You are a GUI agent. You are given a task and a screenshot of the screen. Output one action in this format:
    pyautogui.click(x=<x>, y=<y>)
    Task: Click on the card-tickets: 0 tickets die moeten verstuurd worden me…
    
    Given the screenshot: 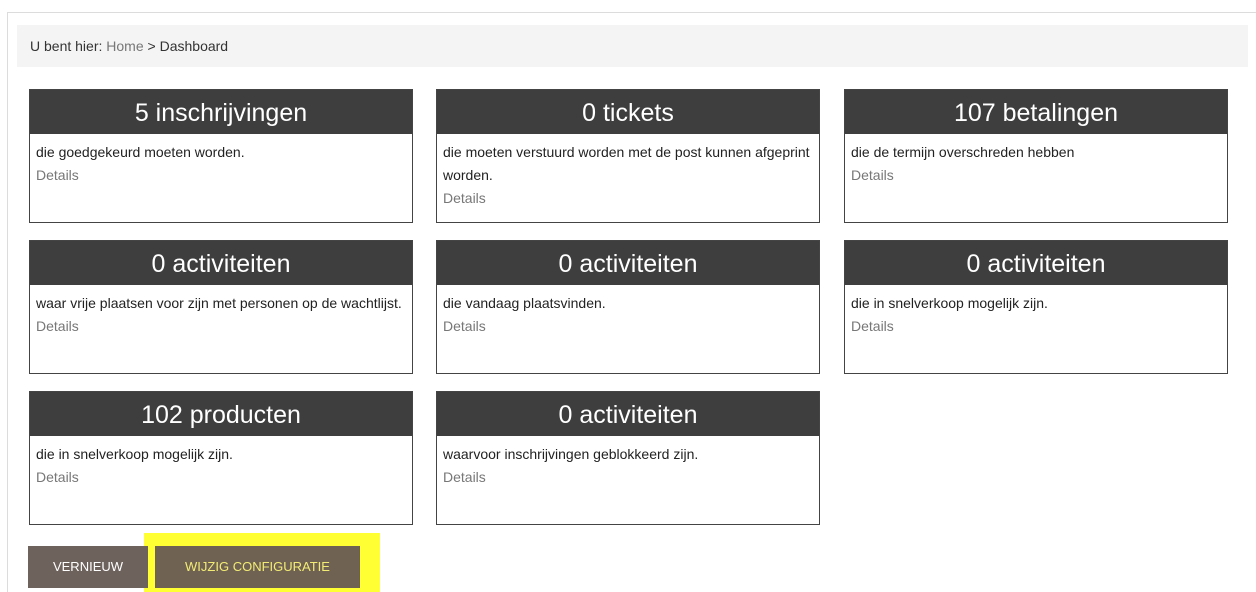 What is the action you would take?
    pyautogui.click(x=628, y=156)
    